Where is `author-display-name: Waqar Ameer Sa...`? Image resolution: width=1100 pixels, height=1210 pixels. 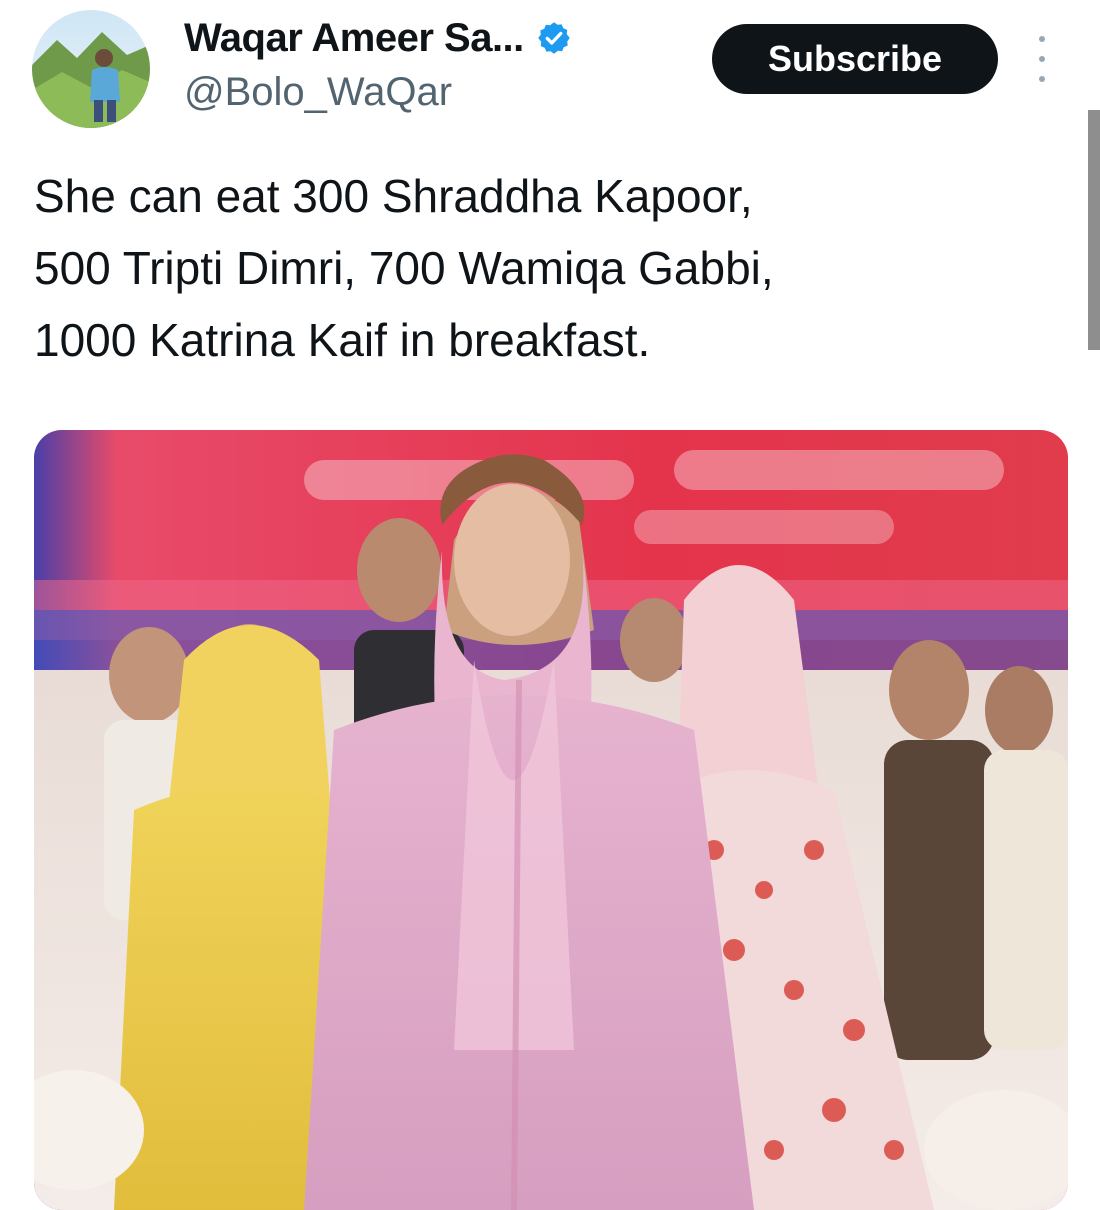
author-display-name: Waqar Ameer Sa... is located at coordinates (354, 38).